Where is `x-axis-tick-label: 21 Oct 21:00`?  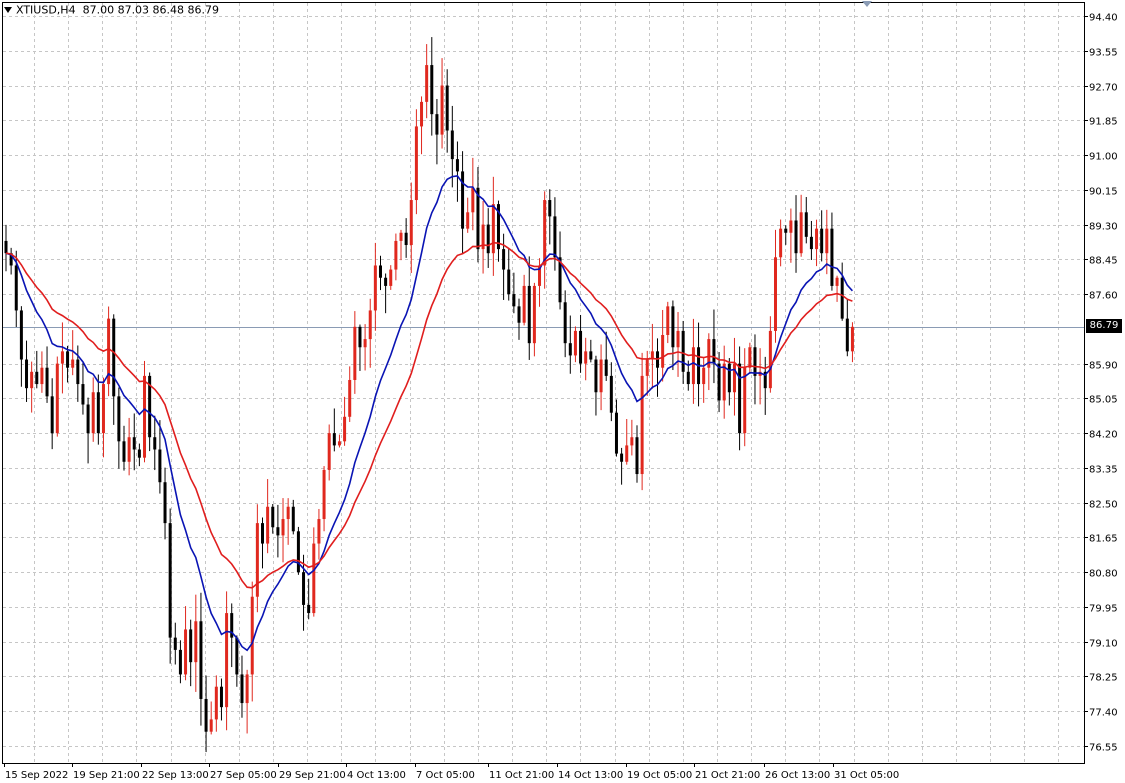 x-axis-tick-label: 21 Oct 21:00 is located at coordinates (727, 775).